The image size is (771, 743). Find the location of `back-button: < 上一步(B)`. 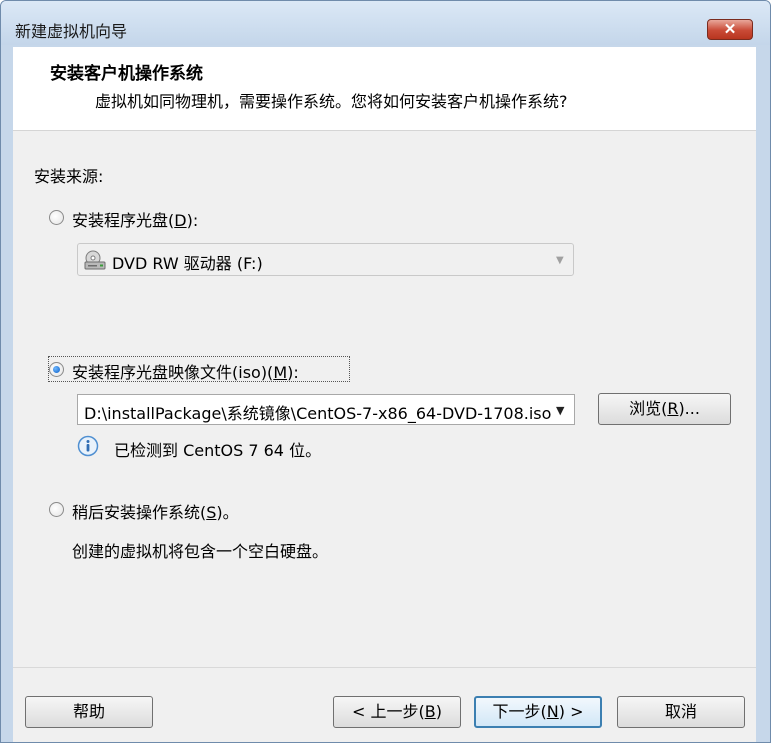

back-button: < 上一步(B) is located at coordinates (397, 712).